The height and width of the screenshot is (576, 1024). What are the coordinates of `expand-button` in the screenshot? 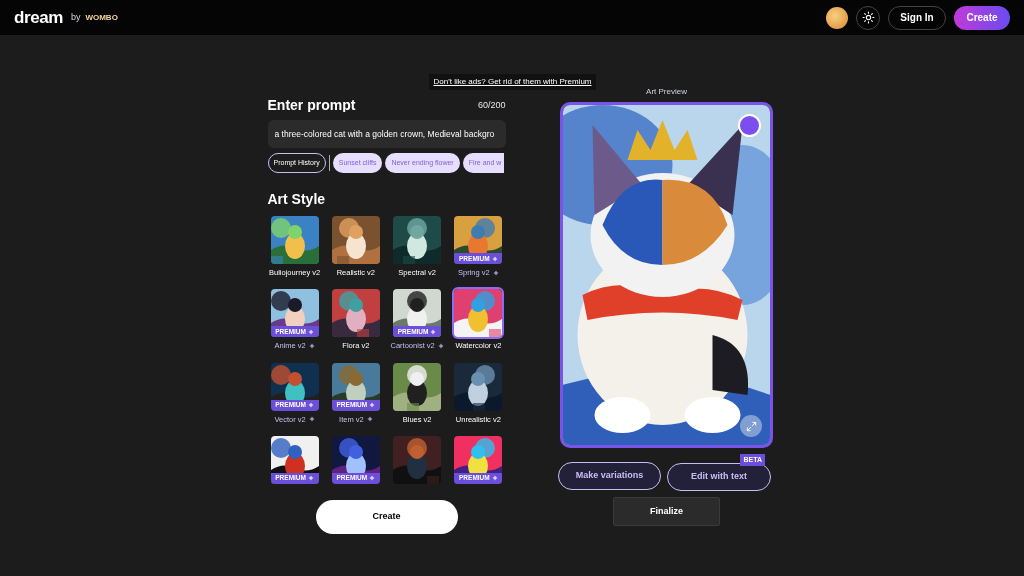 It's located at (751, 426).